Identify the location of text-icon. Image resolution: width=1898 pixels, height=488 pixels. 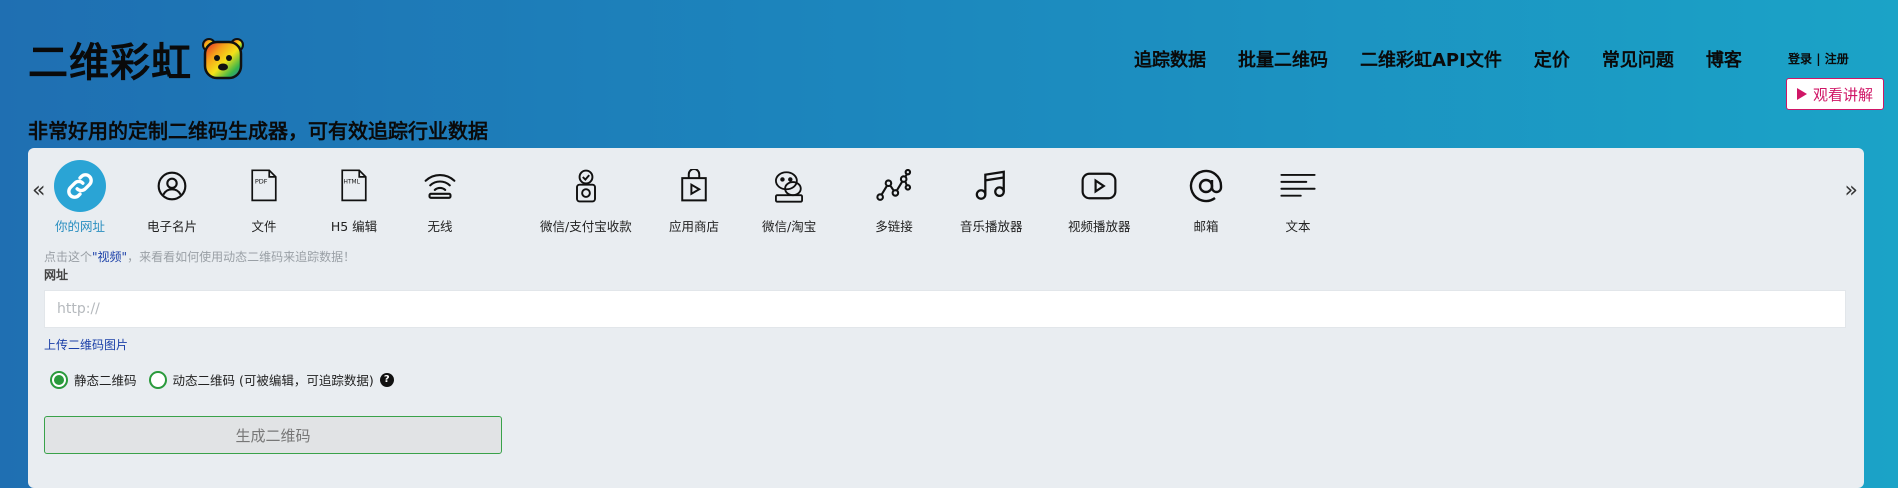
(1298, 186).